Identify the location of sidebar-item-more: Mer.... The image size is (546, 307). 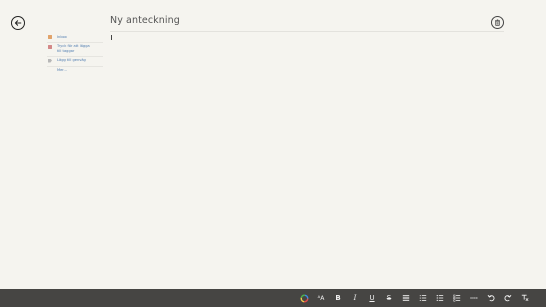
(75, 71).